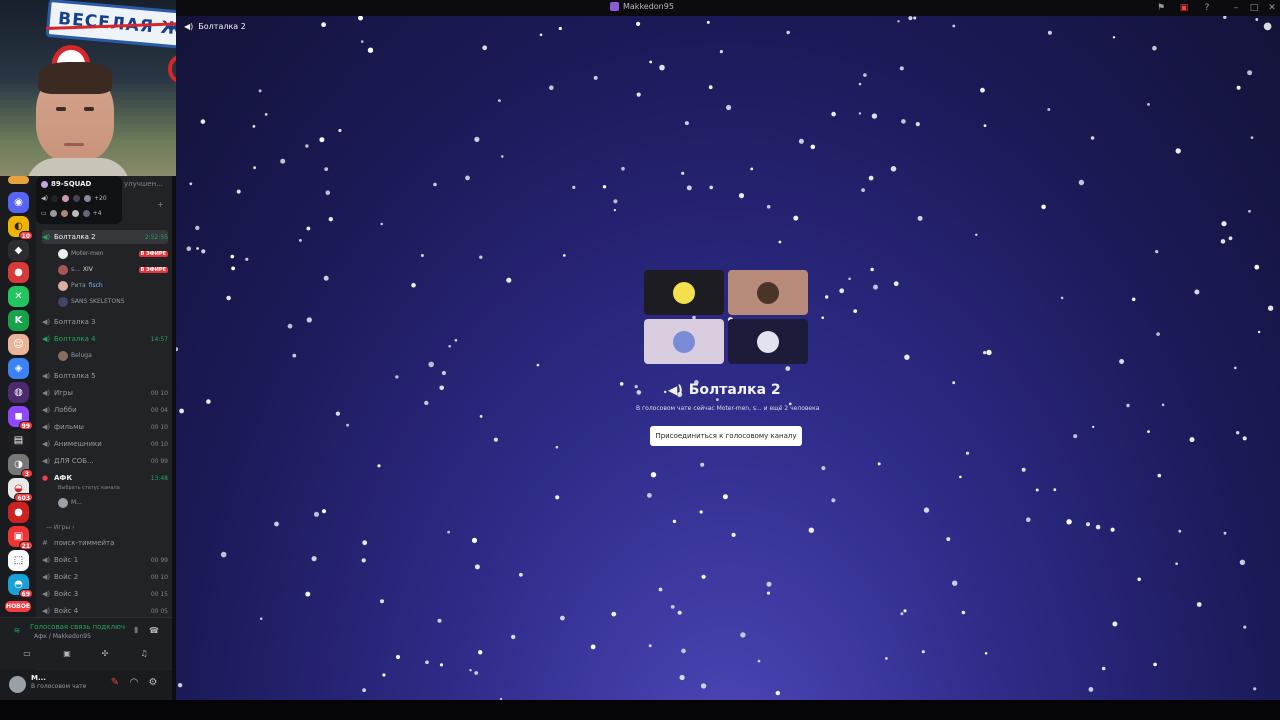 The height and width of the screenshot is (720, 1280). What do you see at coordinates (79, 200) in the screenshot?
I see `guild-popup: 89-SQUAD ◀) +20 ▭ +4` at bounding box center [79, 200].